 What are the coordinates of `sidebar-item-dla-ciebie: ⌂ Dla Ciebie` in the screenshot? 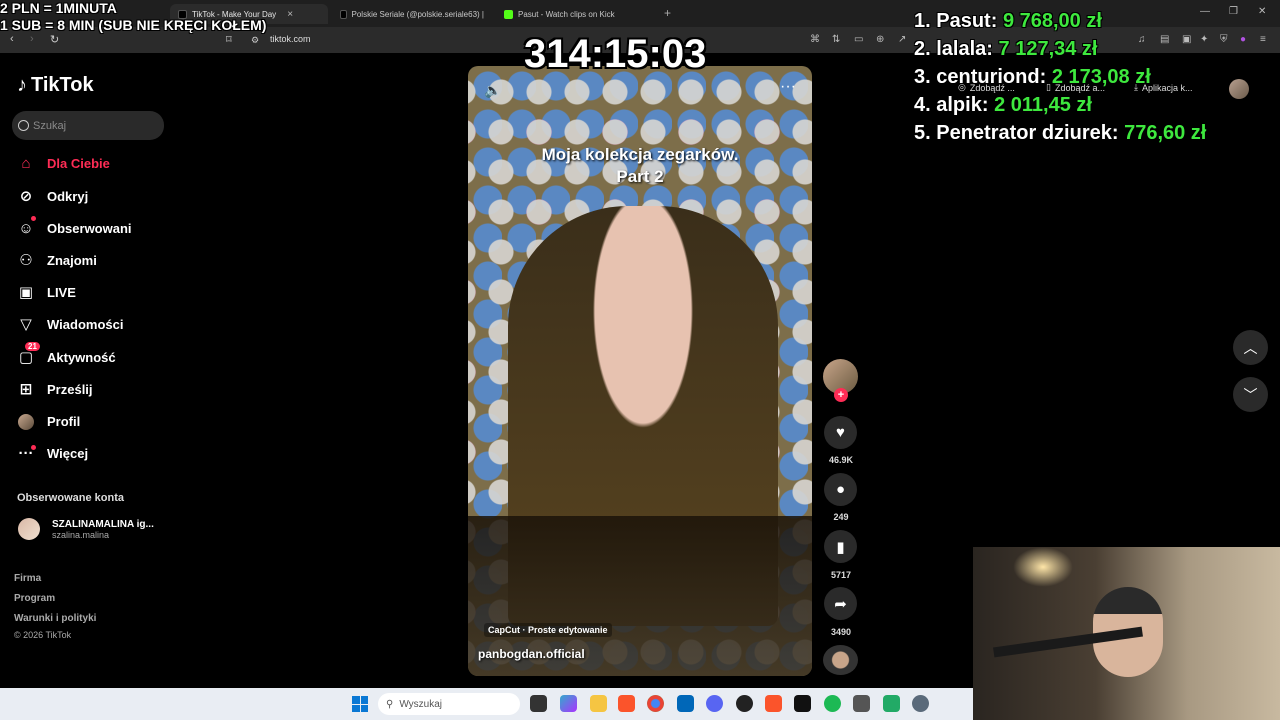 It's located at (63, 163).